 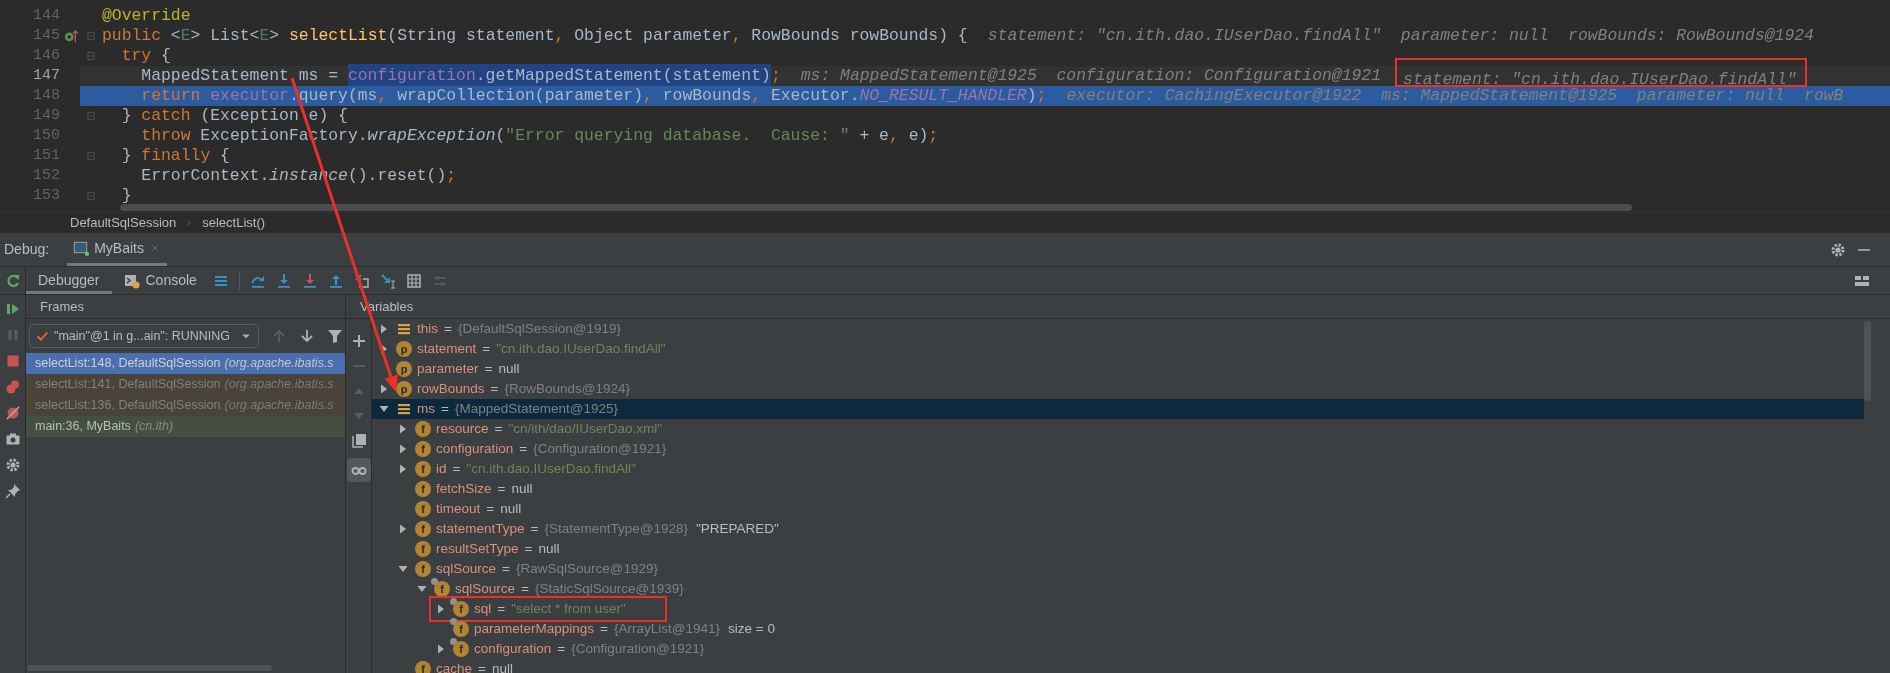 What do you see at coordinates (176, 155) in the screenshot?
I see `code-token: finally` at bounding box center [176, 155].